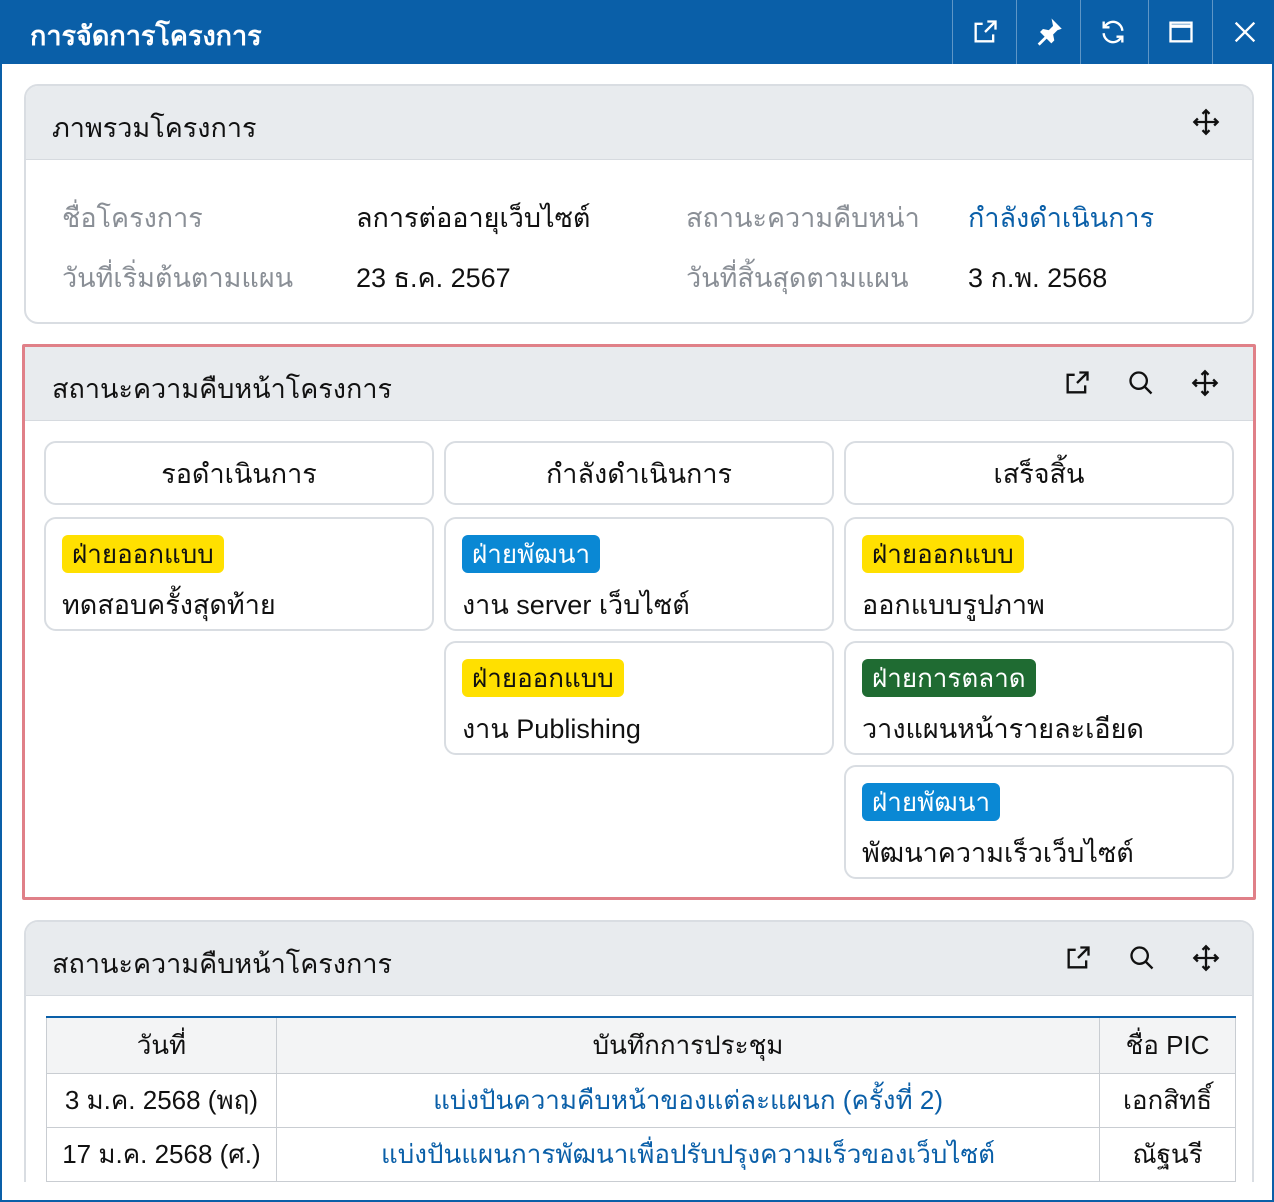  I want to click on task-title: งาน Publishing, so click(551, 729).